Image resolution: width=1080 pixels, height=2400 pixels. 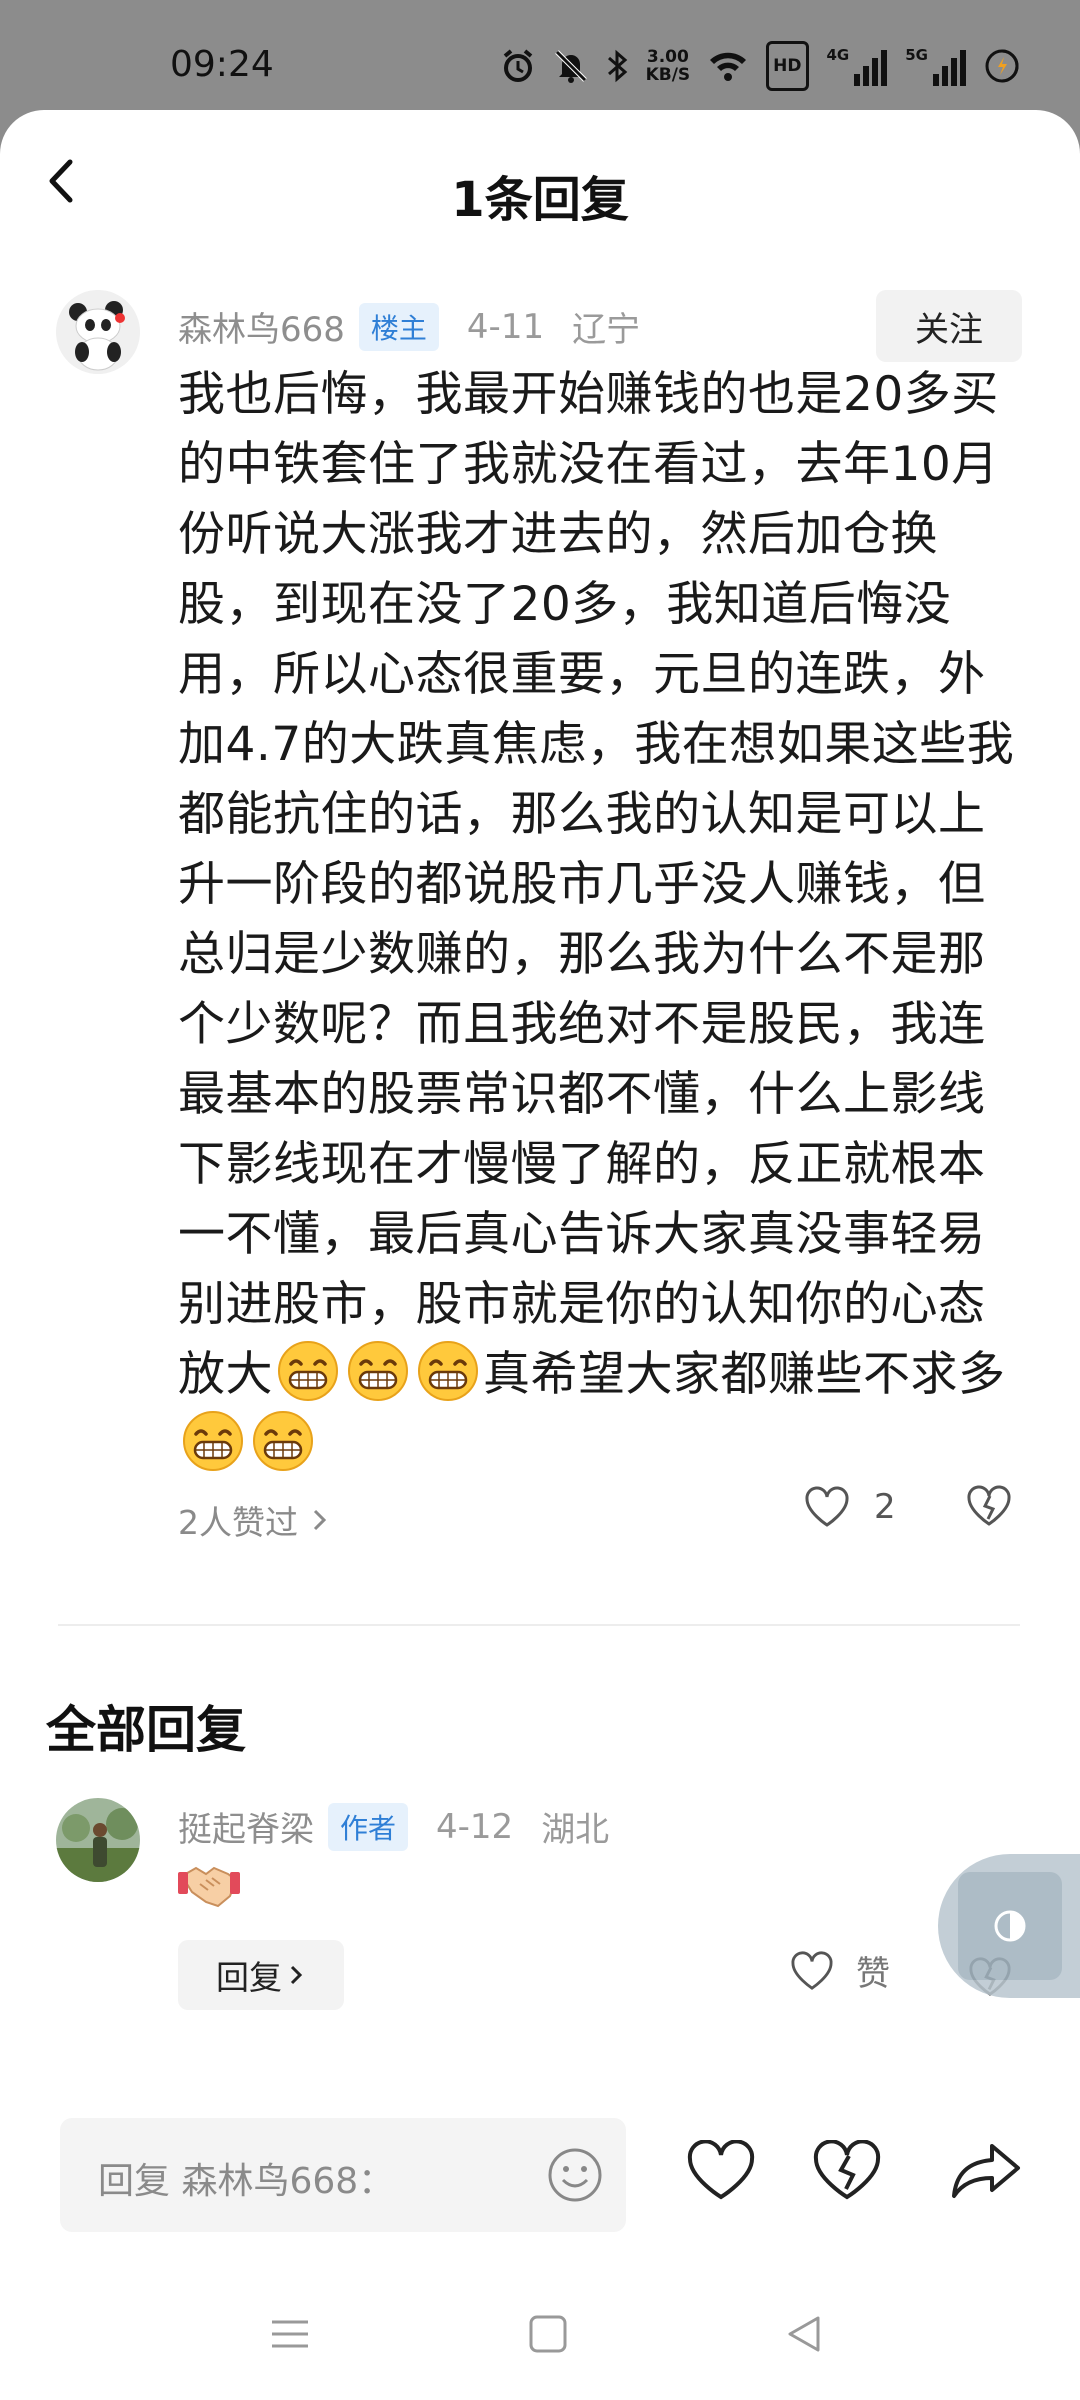 What do you see at coordinates (222, 64) in the screenshot?
I see `status-time: 09:24` at bounding box center [222, 64].